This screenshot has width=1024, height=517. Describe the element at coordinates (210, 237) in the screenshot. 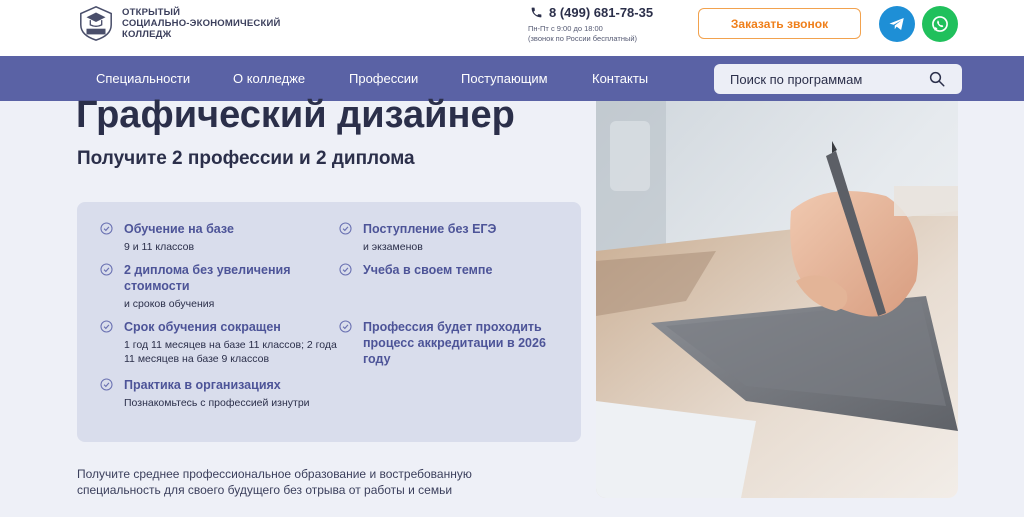

I see `feature-item: Обучение на базе 9 и 11 классов` at that location.